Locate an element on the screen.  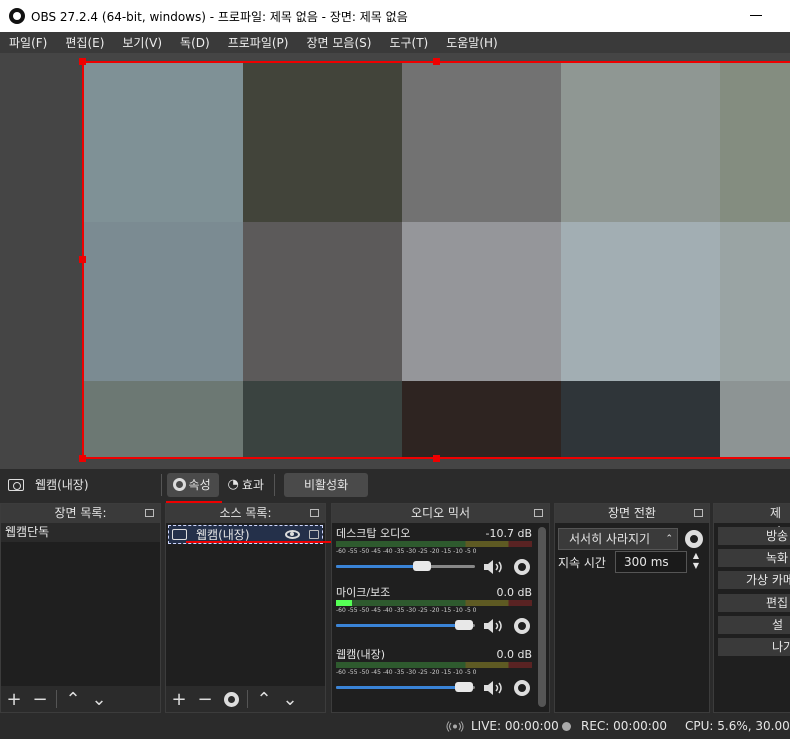
mixer-dock-label: 오디오 믹서 is located at coordinates (440, 513).